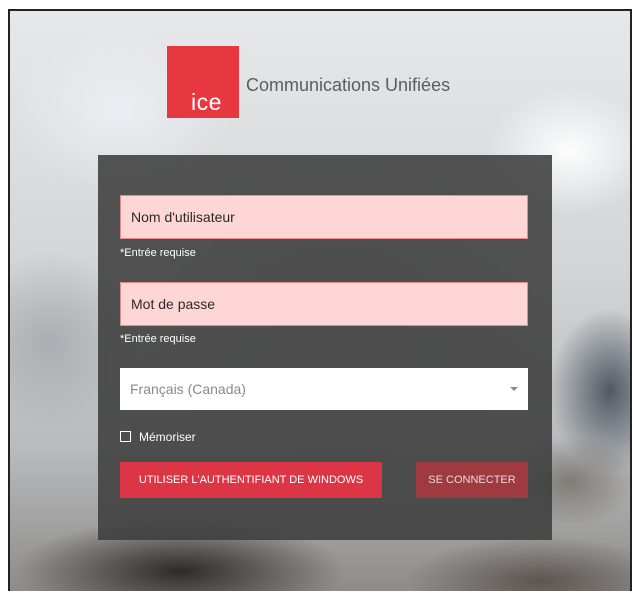 This screenshot has height=593, width=636. What do you see at coordinates (472, 480) in the screenshot?
I see `login-button: SE CONNECTER` at bounding box center [472, 480].